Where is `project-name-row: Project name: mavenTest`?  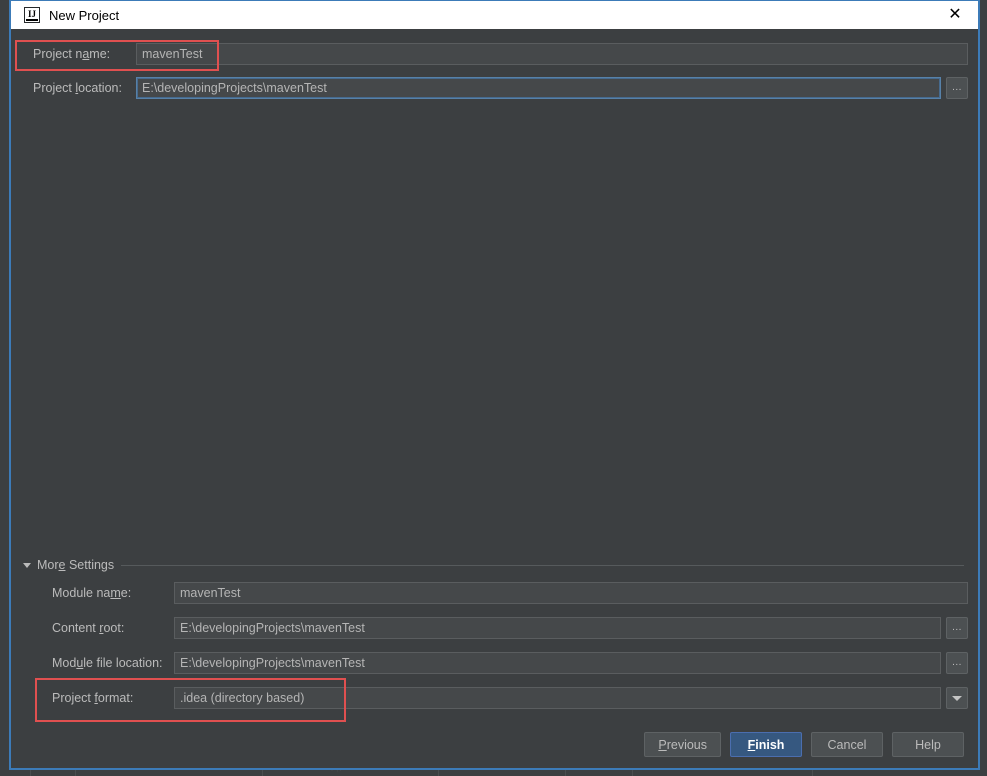
project-name-row: Project name: mavenTest is located at coordinates (500, 54).